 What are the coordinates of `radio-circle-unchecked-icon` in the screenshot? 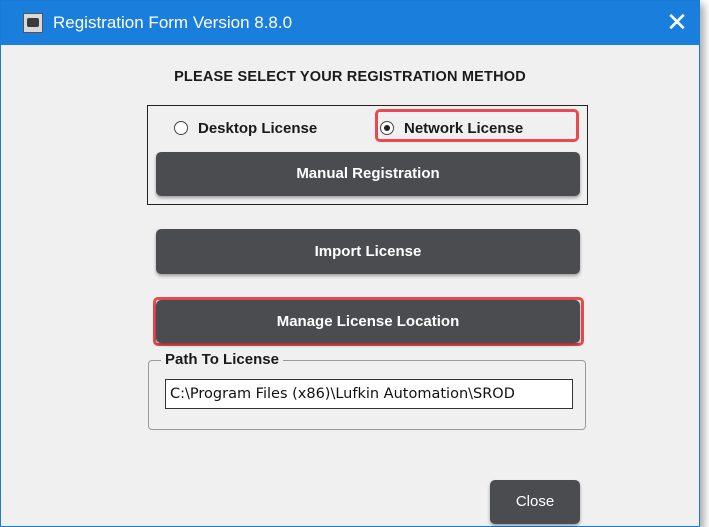 It's located at (181, 128).